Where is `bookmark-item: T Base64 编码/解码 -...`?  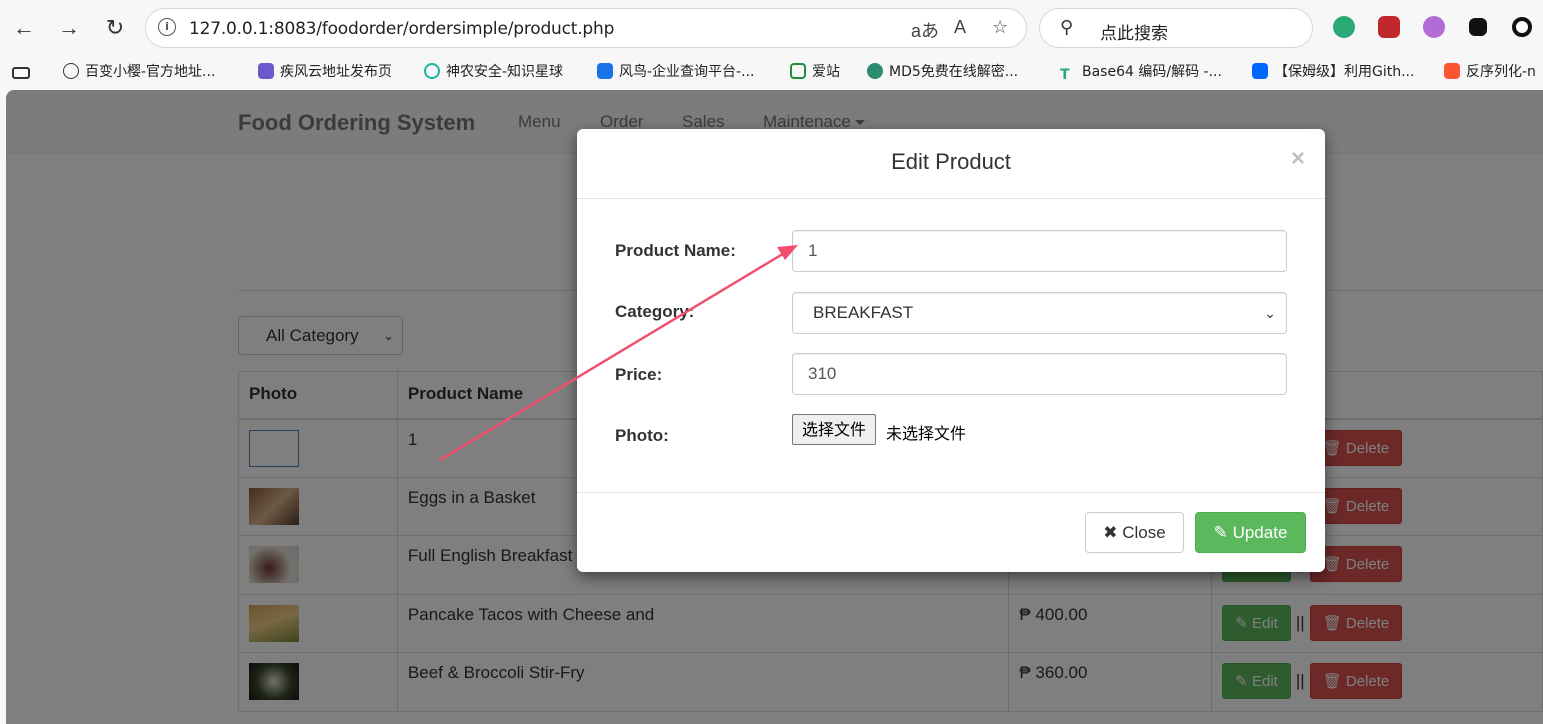 bookmark-item: T Base64 编码/解码 -... is located at coordinates (1141, 72).